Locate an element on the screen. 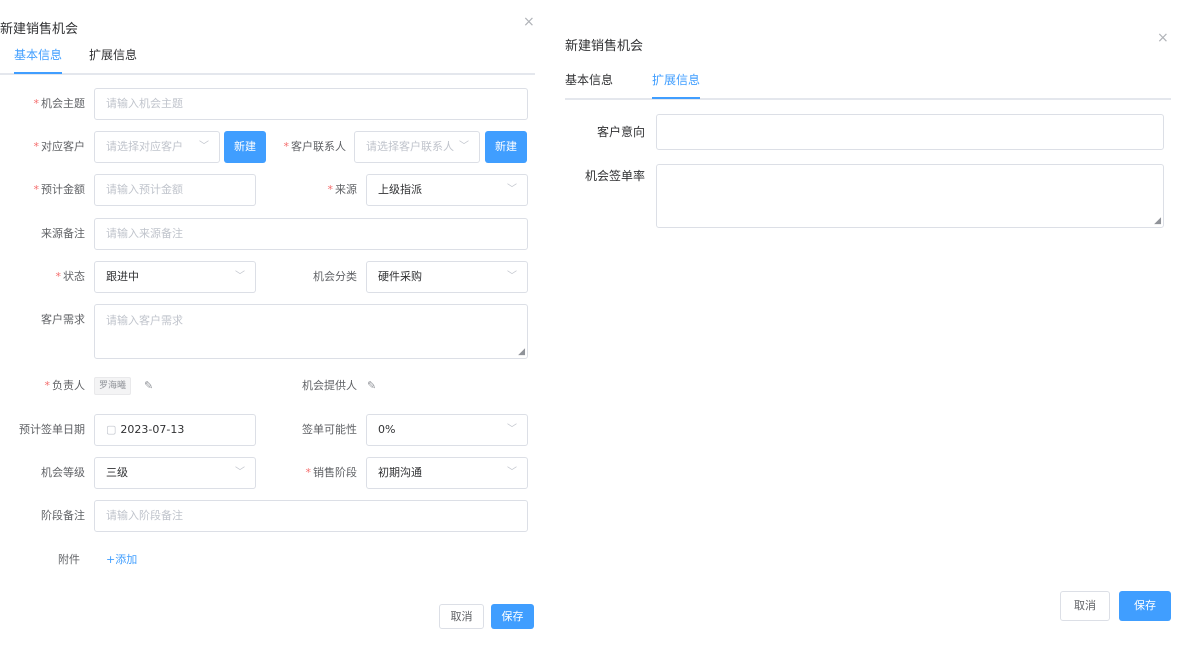 Image resolution: width=1202 pixels, height=649 pixels. provider-label: 机会提供人 is located at coordinates (329, 385).